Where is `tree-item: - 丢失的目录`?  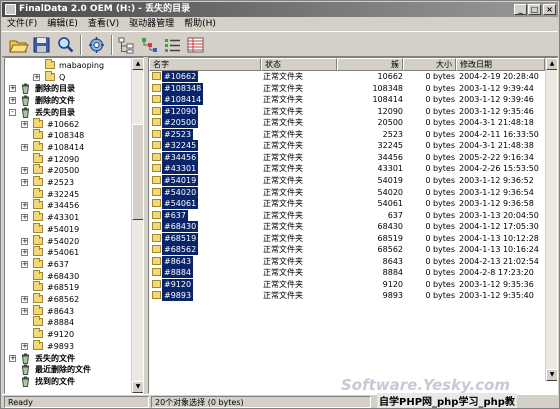
tree-item: - 丢失的目录 is located at coordinates (68, 112).